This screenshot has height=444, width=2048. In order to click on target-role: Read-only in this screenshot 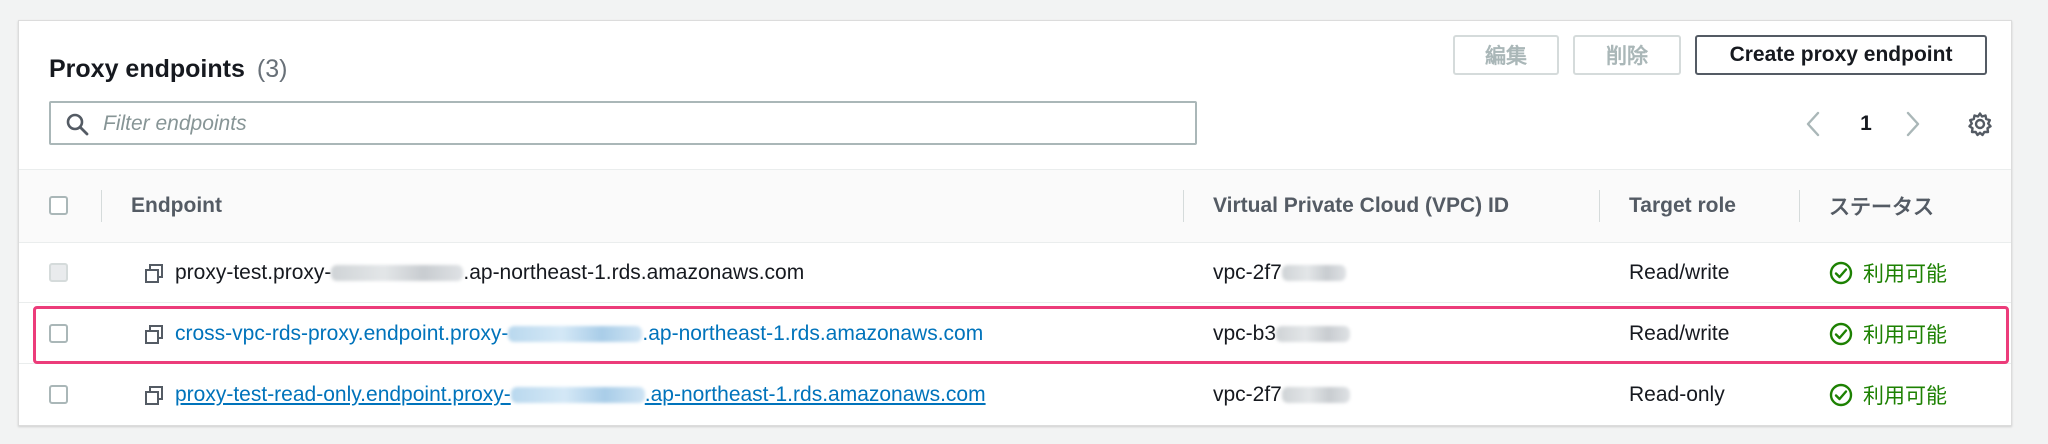, I will do `click(1677, 394)`.